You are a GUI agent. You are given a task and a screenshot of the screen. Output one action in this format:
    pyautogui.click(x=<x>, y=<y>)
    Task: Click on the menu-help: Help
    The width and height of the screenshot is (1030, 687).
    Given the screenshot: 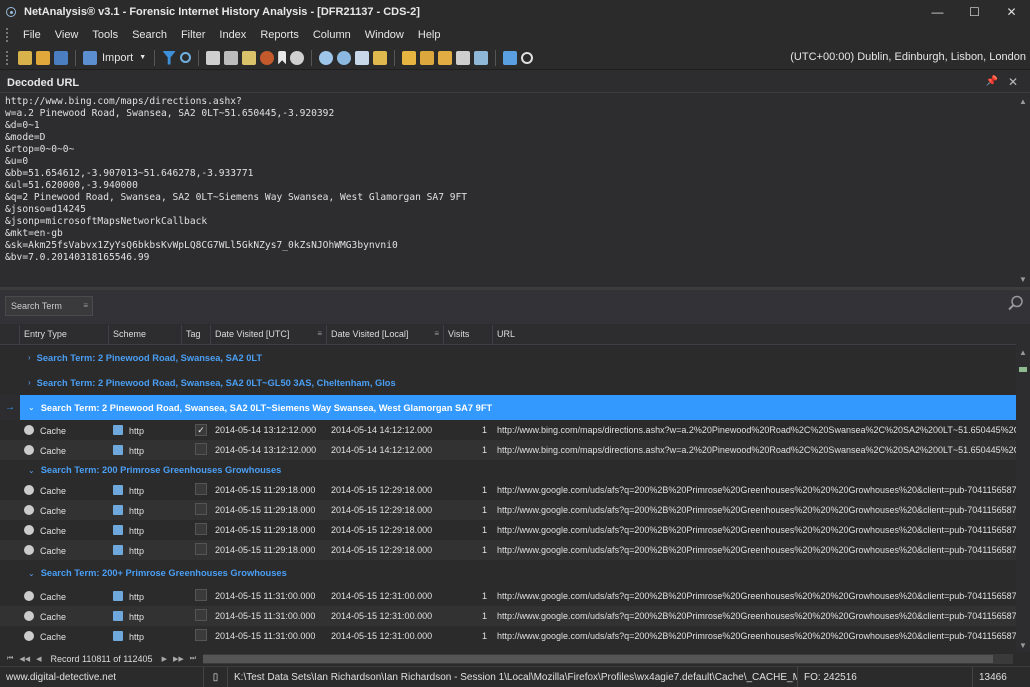 What is the action you would take?
    pyautogui.click(x=429, y=35)
    